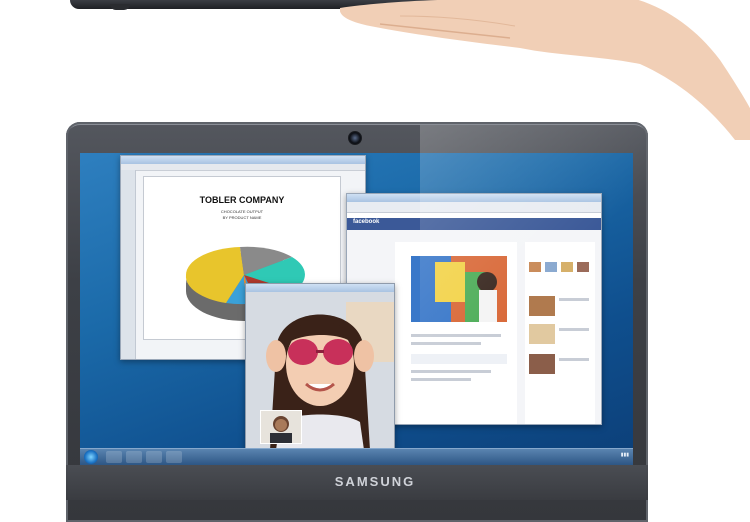 The height and width of the screenshot is (522, 750). What do you see at coordinates (474, 224) in the screenshot?
I see `site-header-bar` at bounding box center [474, 224].